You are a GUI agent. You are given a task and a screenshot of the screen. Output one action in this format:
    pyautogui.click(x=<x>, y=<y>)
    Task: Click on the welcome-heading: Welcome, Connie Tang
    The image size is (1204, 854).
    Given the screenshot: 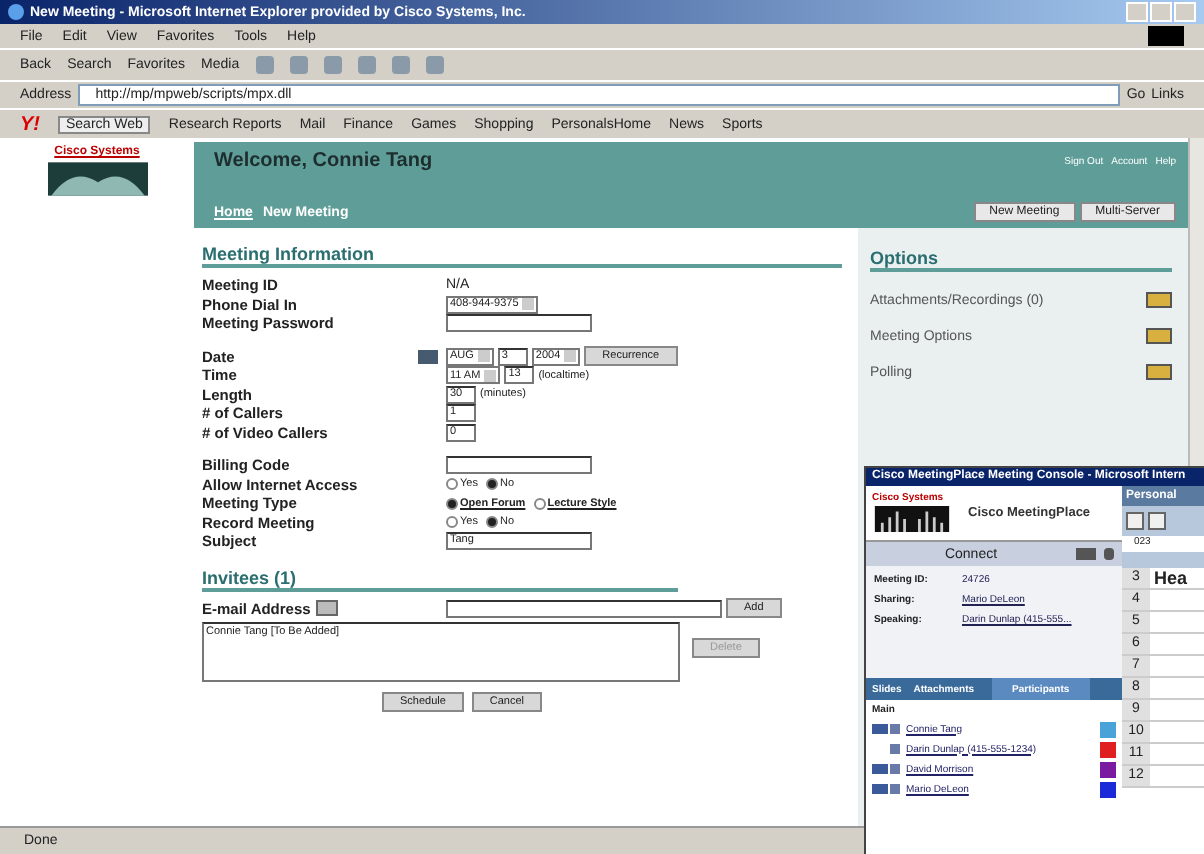 What is the action you would take?
    pyautogui.click(x=323, y=161)
    